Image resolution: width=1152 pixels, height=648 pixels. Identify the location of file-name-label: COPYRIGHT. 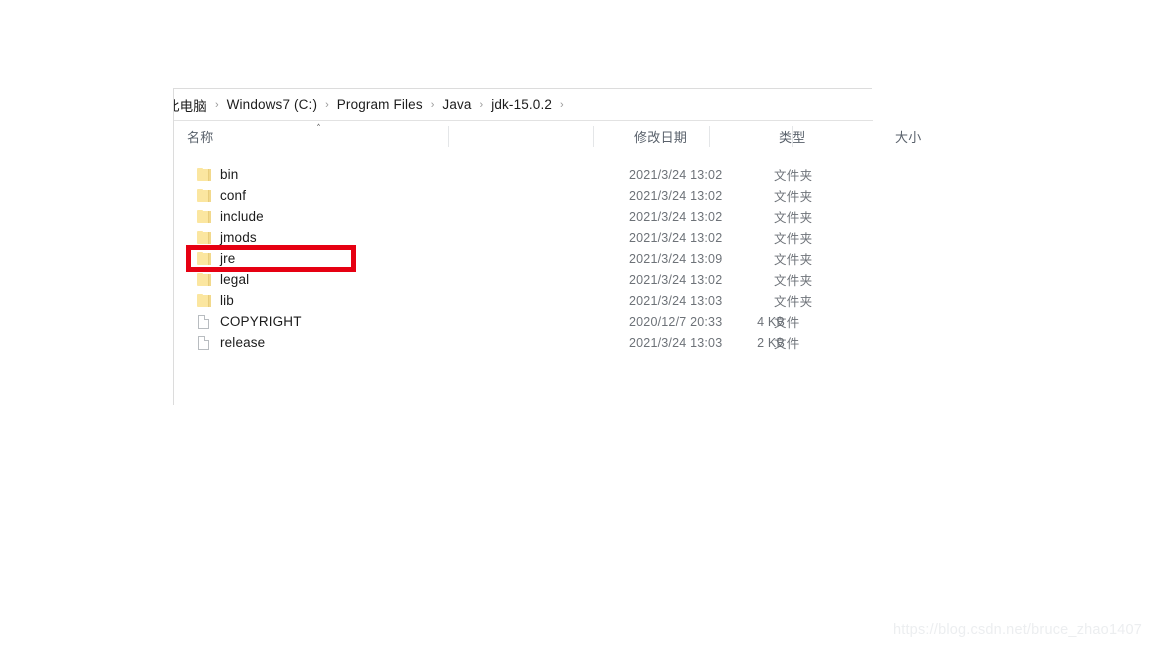
(261, 321).